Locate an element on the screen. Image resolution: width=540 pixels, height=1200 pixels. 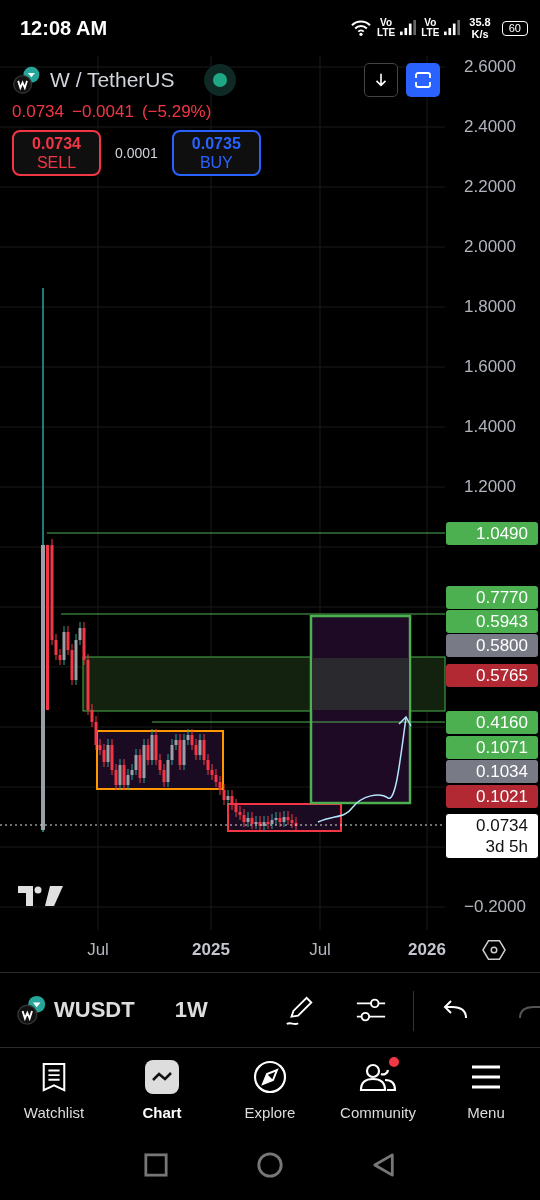
fullscreen-icon is located at coordinates (423, 80).